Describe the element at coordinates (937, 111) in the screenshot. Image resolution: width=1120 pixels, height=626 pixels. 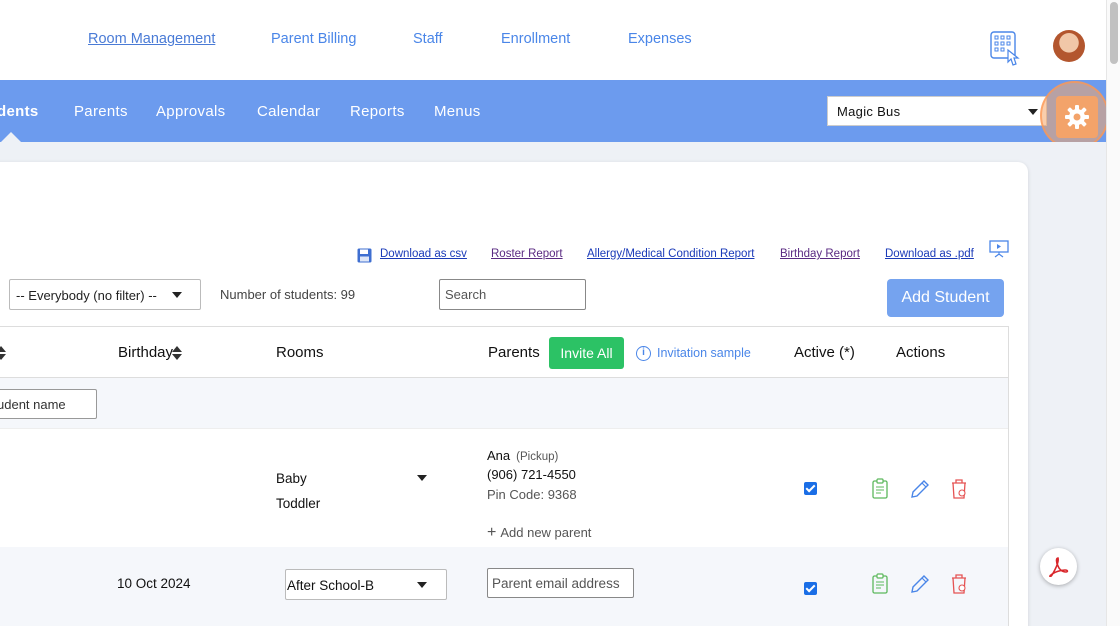
I see `center-select: Magic Bus` at that location.